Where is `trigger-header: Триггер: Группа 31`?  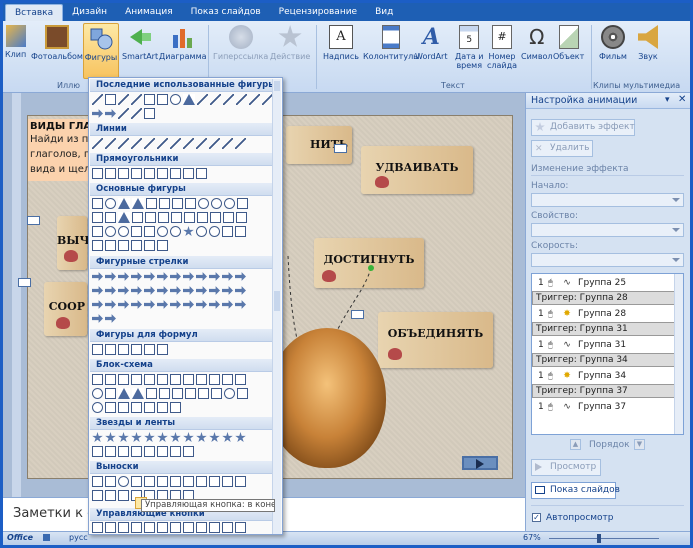 trigger-header: Триггер: Группа 31 is located at coordinates (607, 329).